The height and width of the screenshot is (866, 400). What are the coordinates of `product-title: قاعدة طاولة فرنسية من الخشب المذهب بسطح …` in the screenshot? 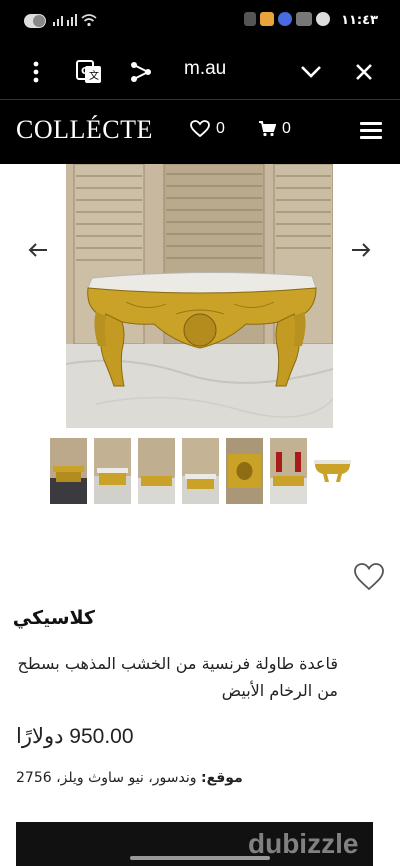 It's located at (177, 677).